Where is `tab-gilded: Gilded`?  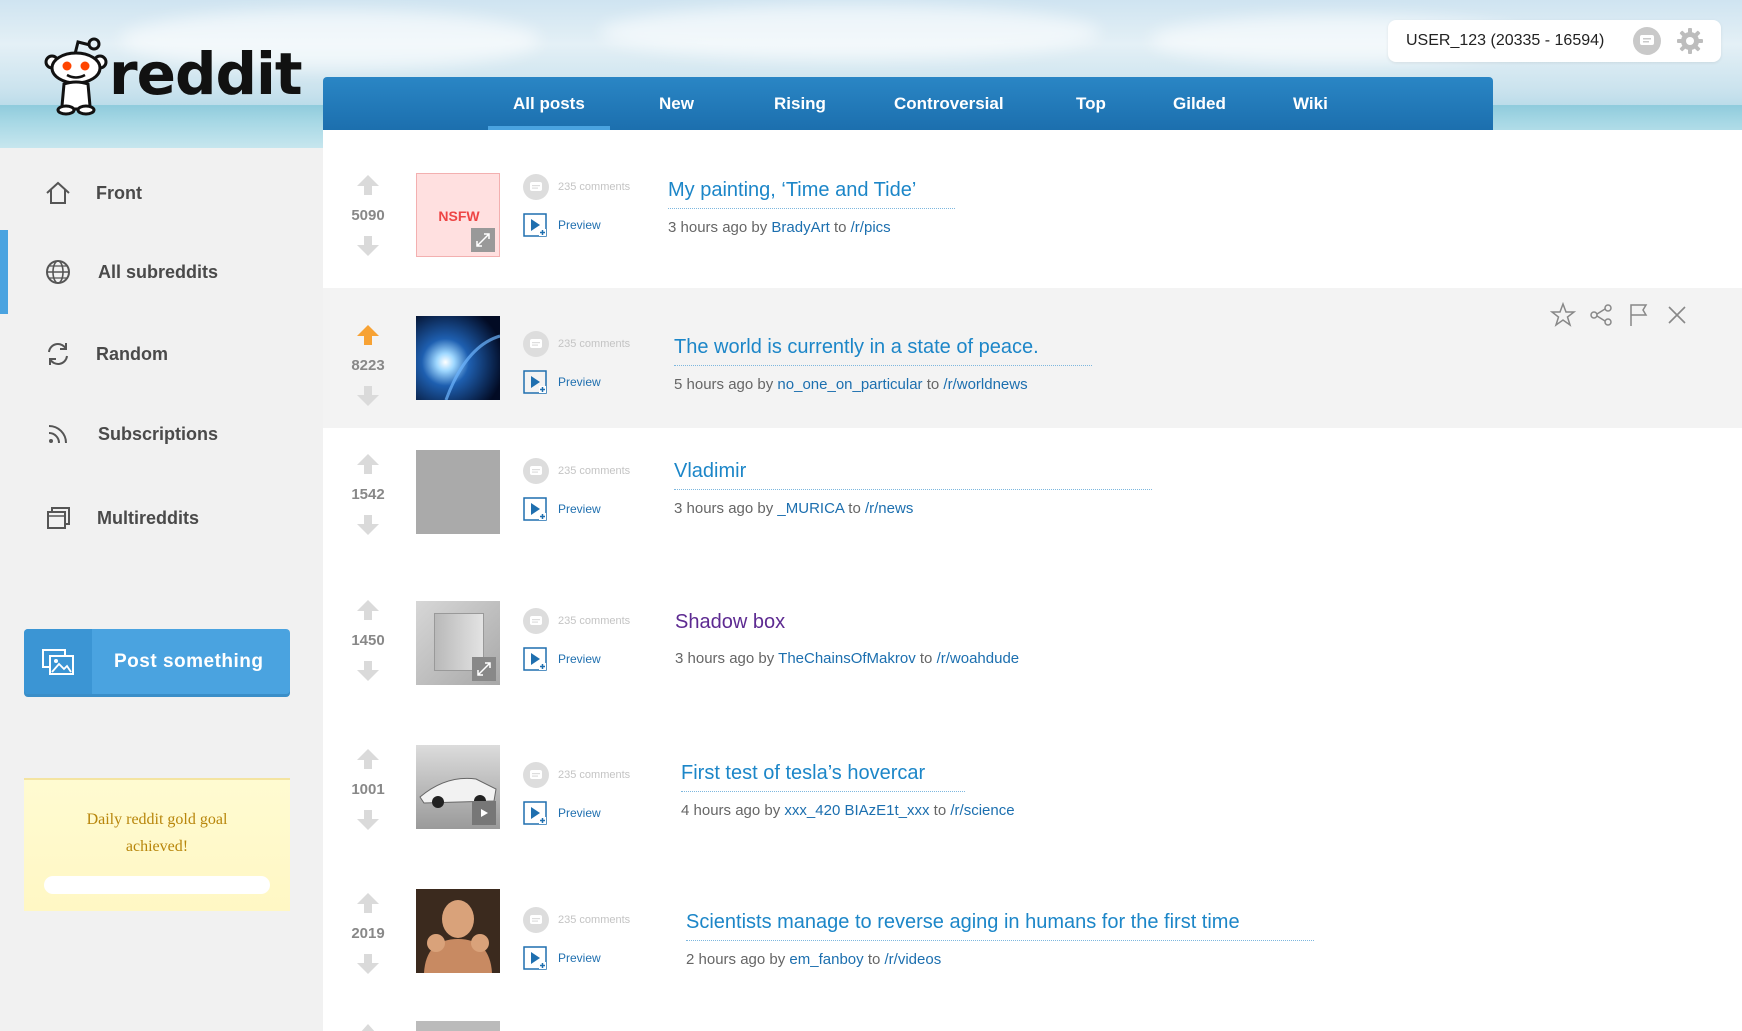
tab-gilded: Gilded is located at coordinates (1199, 103).